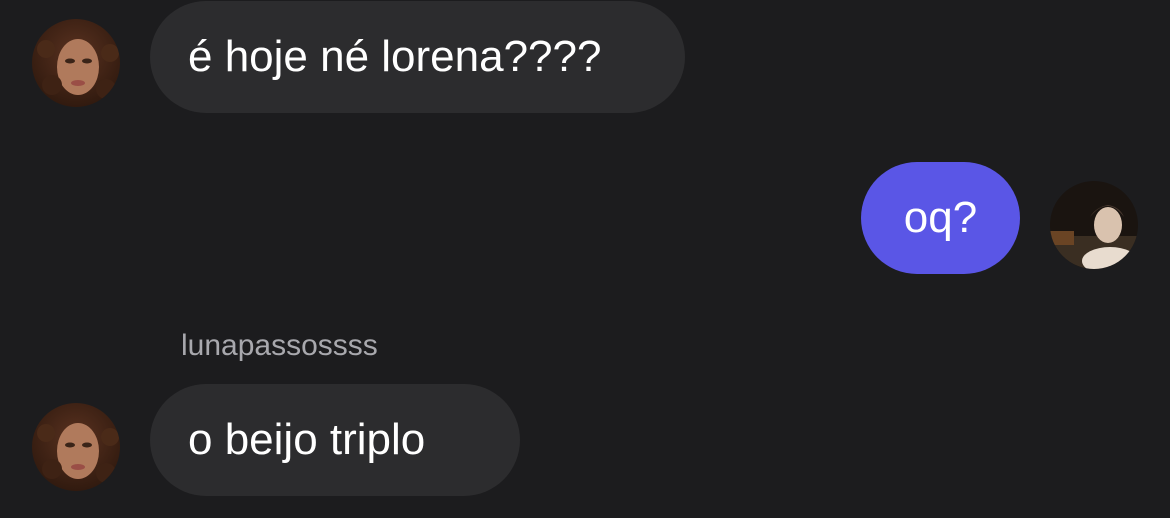 The image size is (1170, 518). I want to click on message-text: oq?, so click(940, 217).